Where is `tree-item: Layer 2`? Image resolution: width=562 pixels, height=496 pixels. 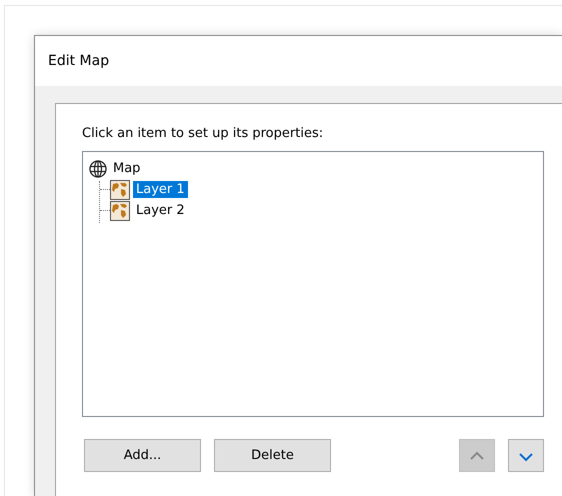 tree-item: Layer 2 is located at coordinates (160, 210).